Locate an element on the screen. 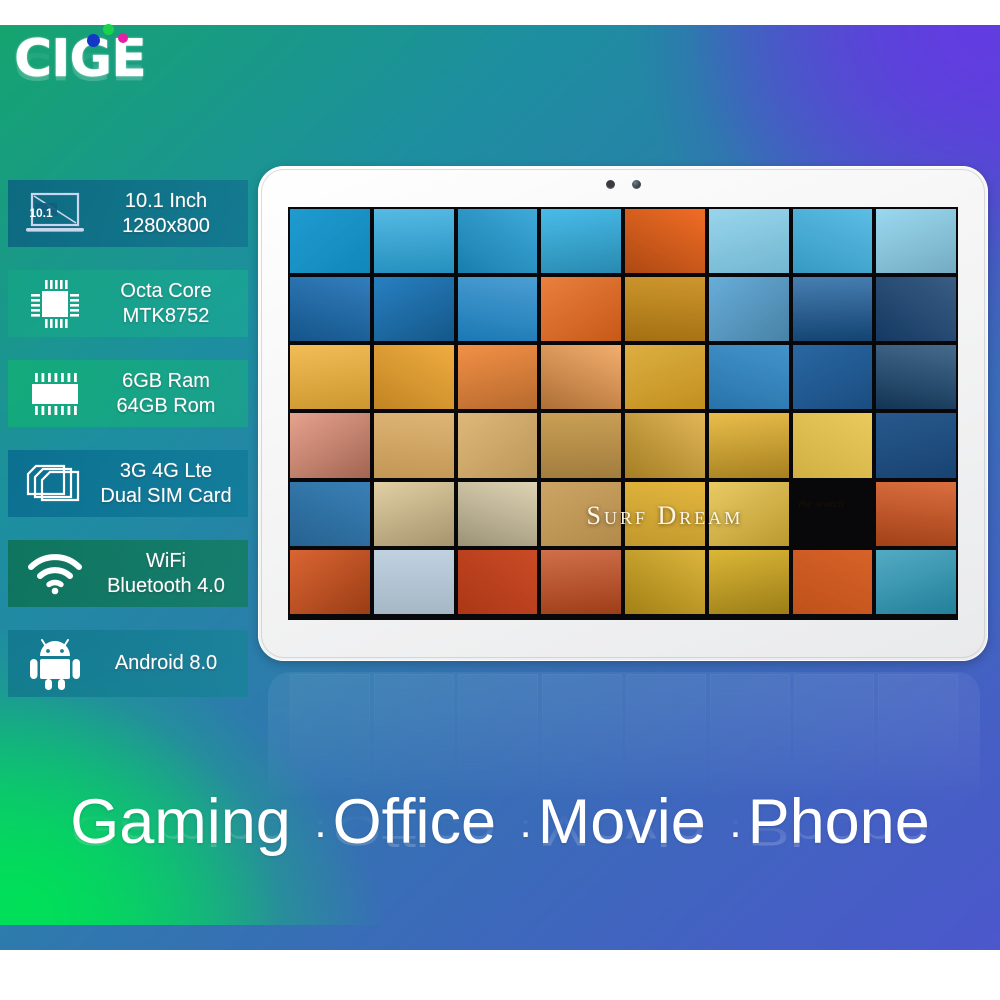 This screenshot has width=1000, height=1000. spec-badge-memory: 6GB Ram 64GB Rom is located at coordinates (128, 393).